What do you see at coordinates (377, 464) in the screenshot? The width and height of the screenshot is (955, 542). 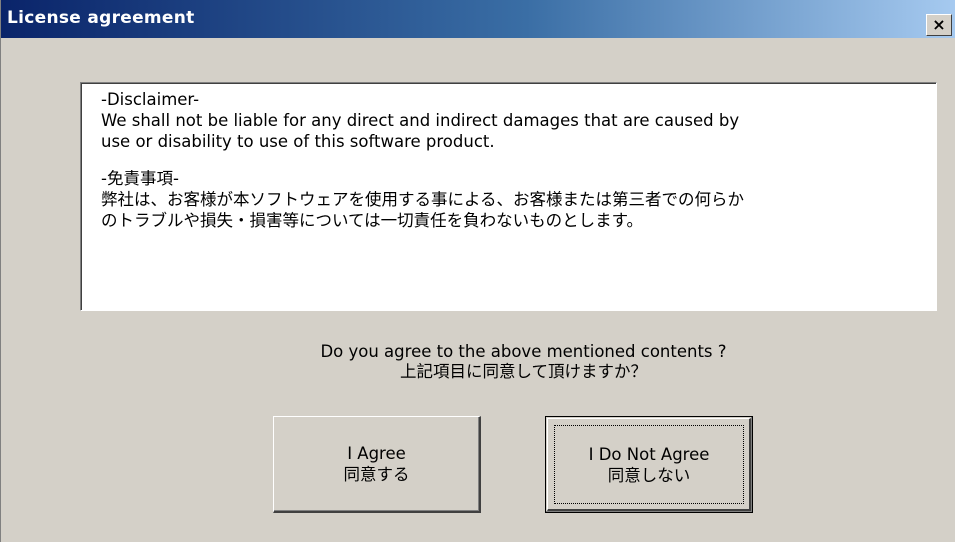 I see `agree-button: I Agree 同意する` at bounding box center [377, 464].